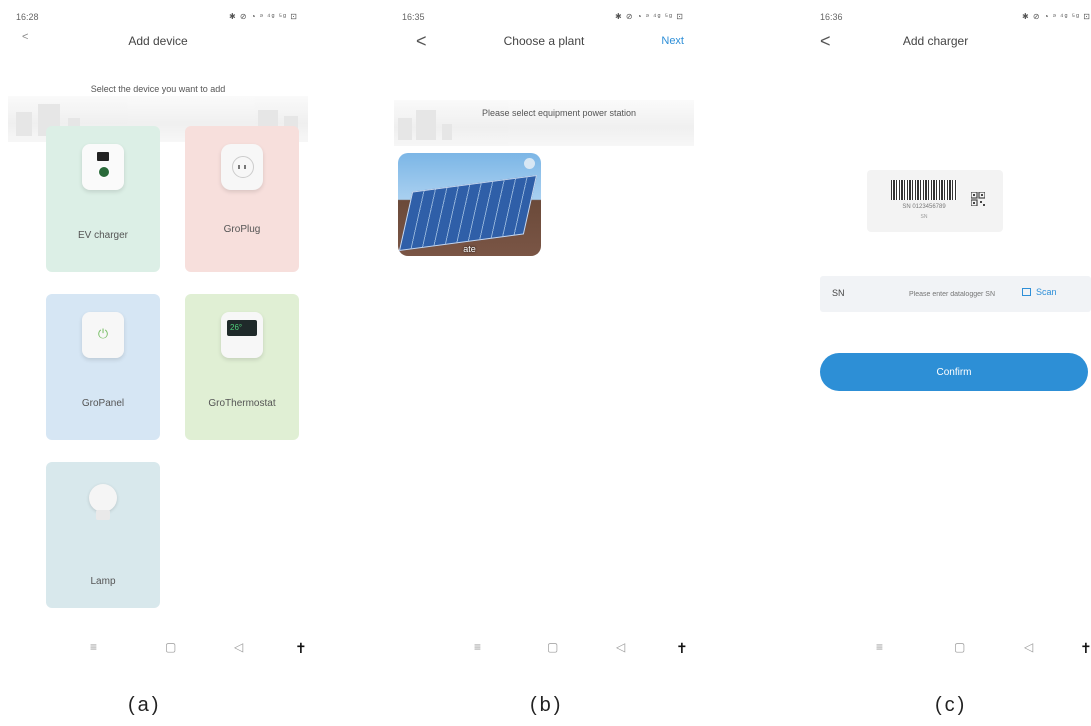 This screenshot has width=1091, height=726. What do you see at coordinates (838, 293) in the screenshot?
I see `sn-label: SN` at bounding box center [838, 293].